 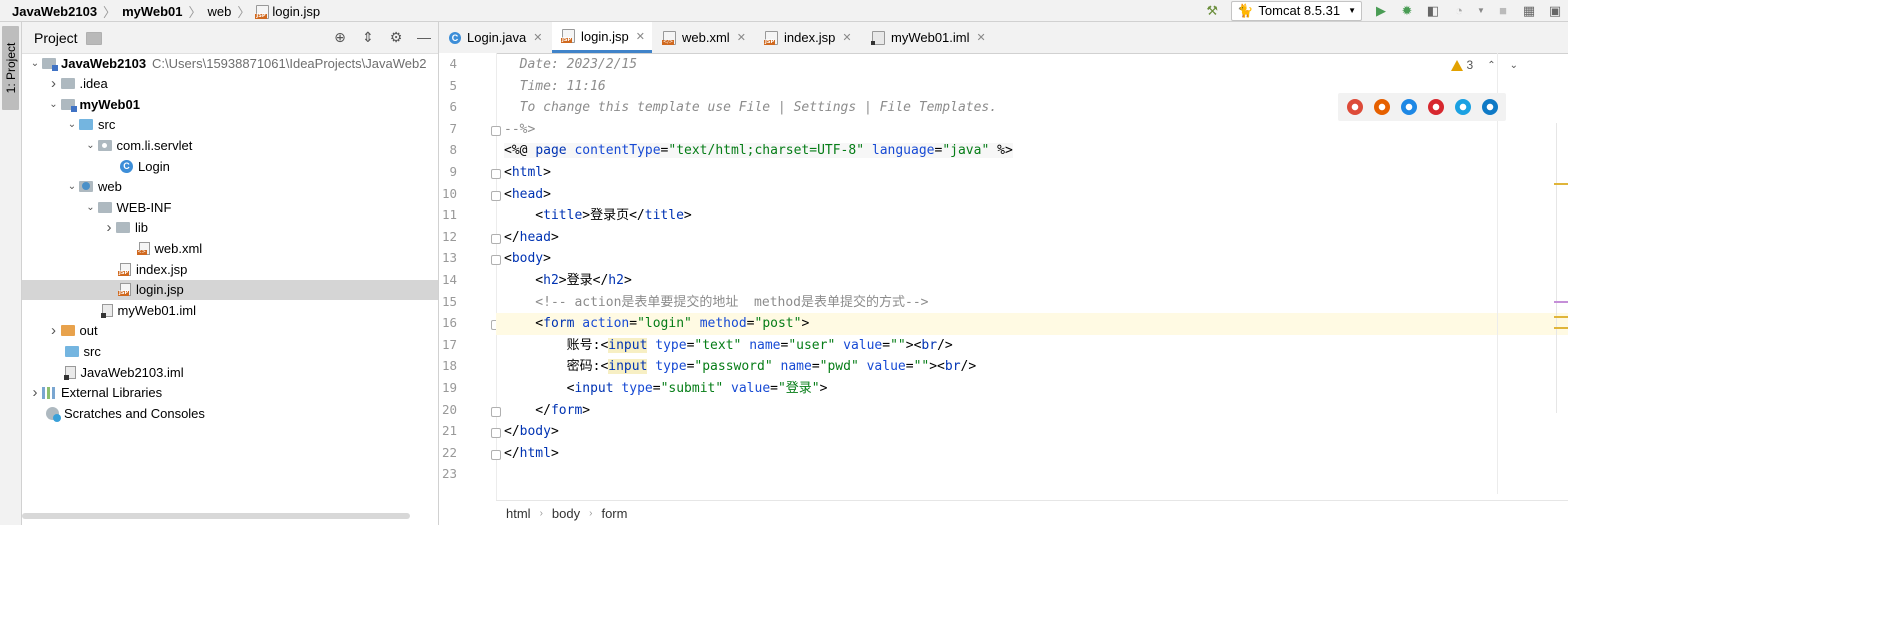 What do you see at coordinates (216, 516) in the screenshot?
I see `horizontal-scrollbar` at bounding box center [216, 516].